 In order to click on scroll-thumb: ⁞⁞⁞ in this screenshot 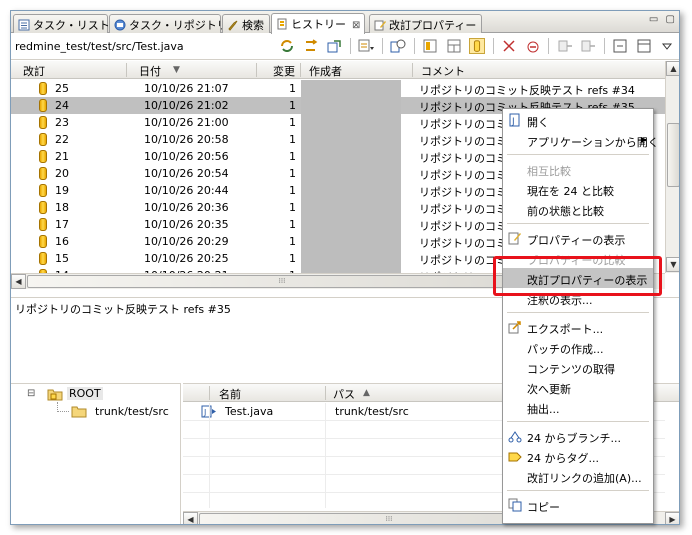, I will do `click(282, 281)`.